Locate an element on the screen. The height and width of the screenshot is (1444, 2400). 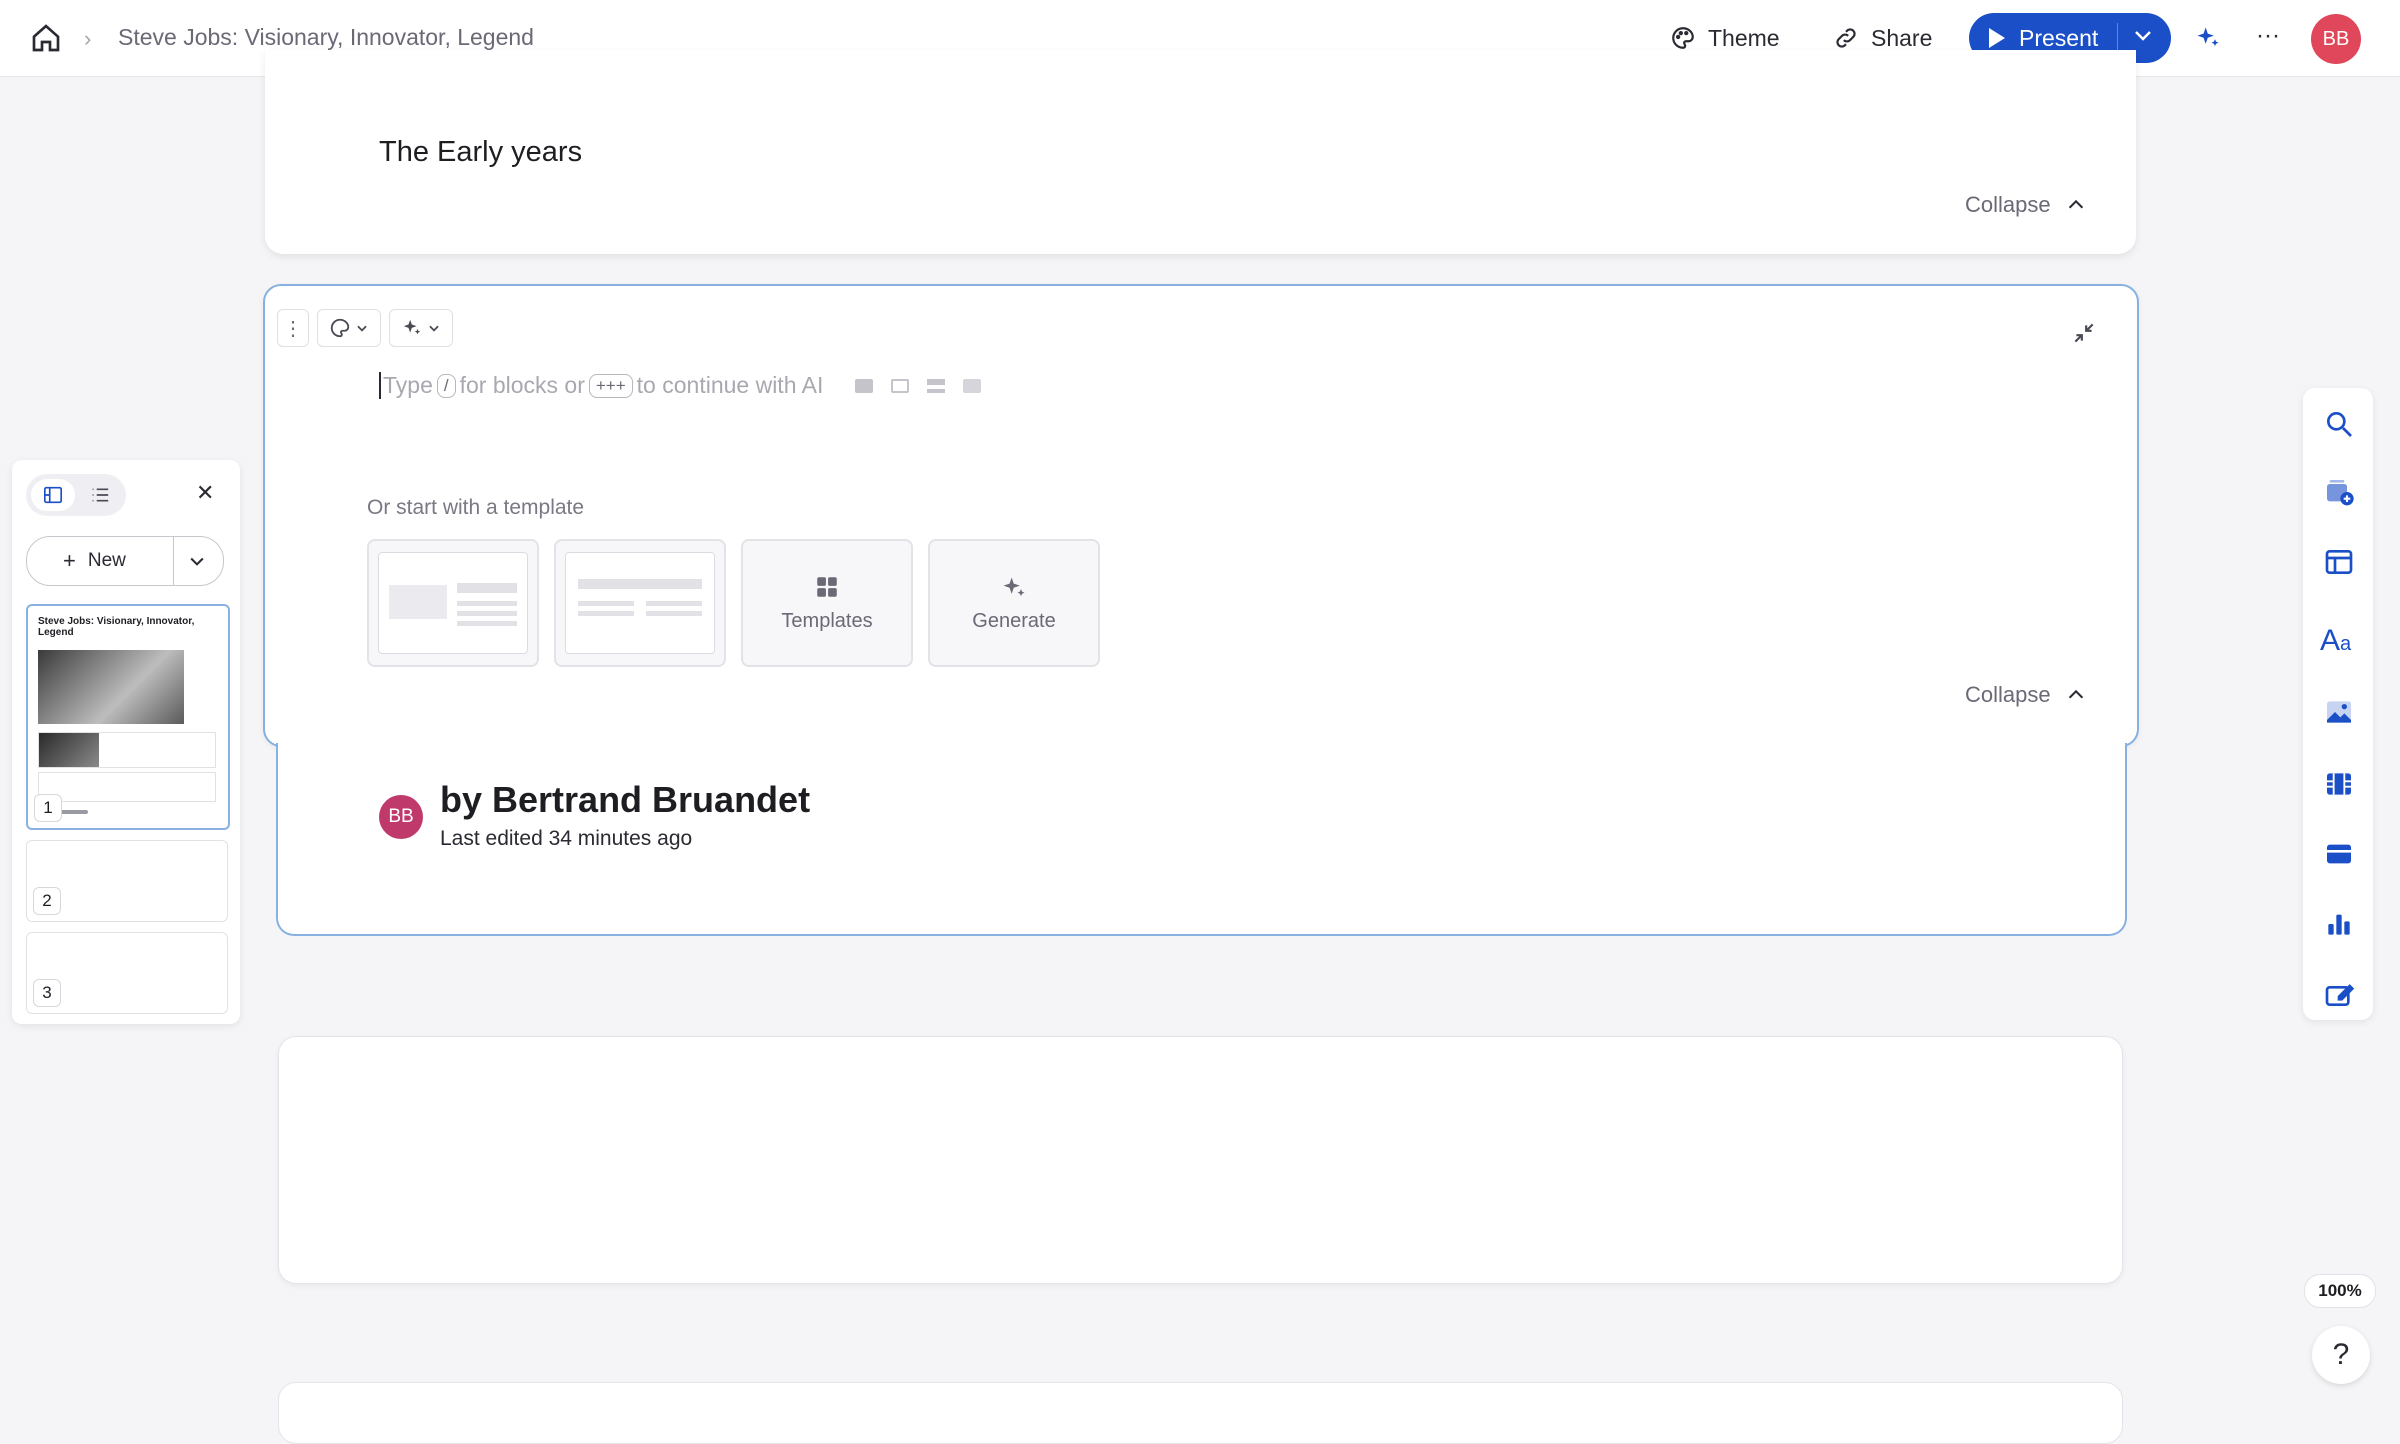
plus-icon: + is located at coordinates (69, 560).